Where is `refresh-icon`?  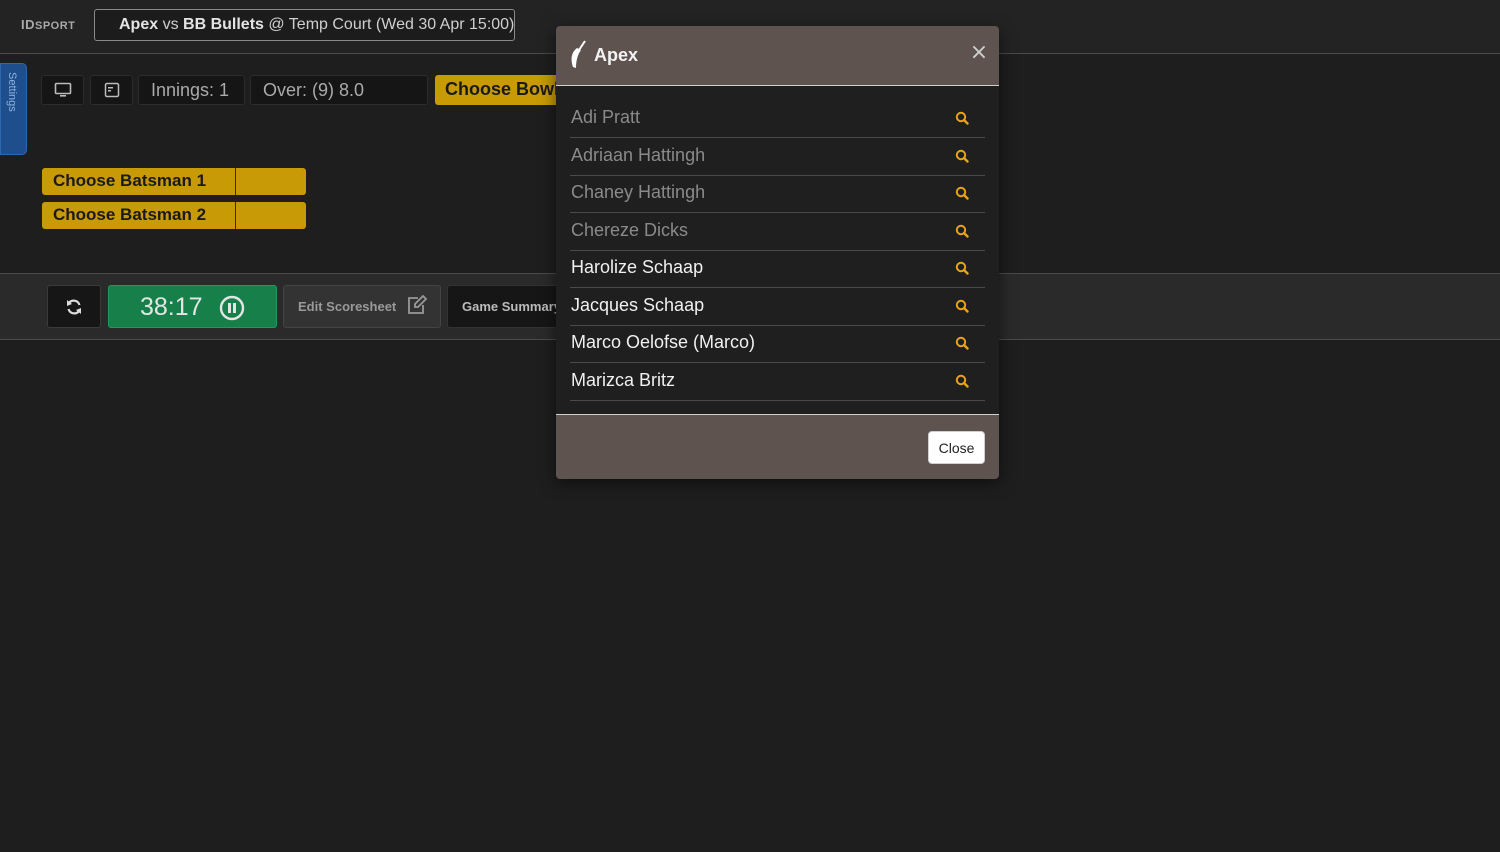 refresh-icon is located at coordinates (74, 306).